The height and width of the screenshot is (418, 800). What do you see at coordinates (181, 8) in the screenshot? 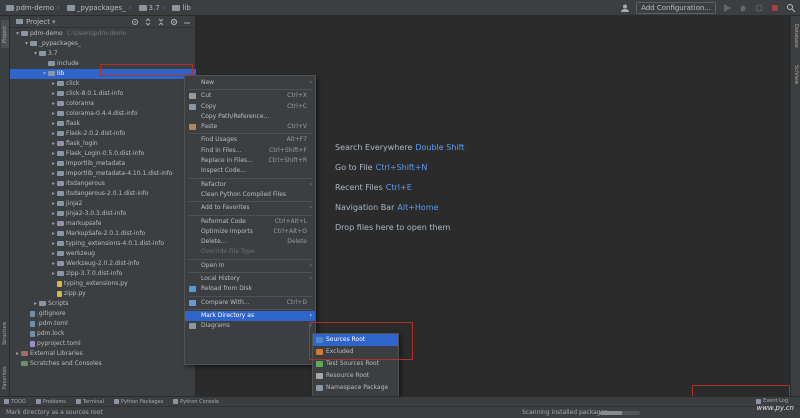
I see `breadcrumb-item: lib` at bounding box center [181, 8].